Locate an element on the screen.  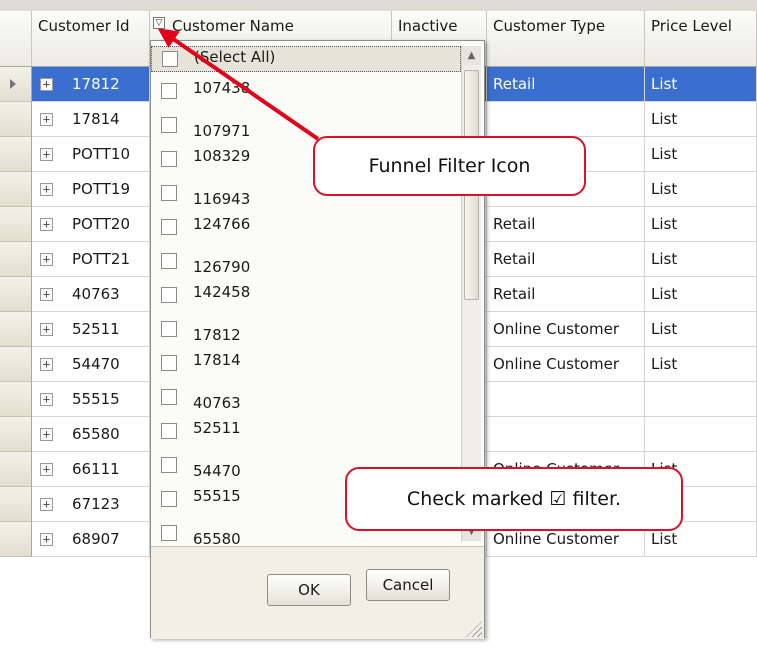
filter-option-label: 116943 is located at coordinates (222, 199).